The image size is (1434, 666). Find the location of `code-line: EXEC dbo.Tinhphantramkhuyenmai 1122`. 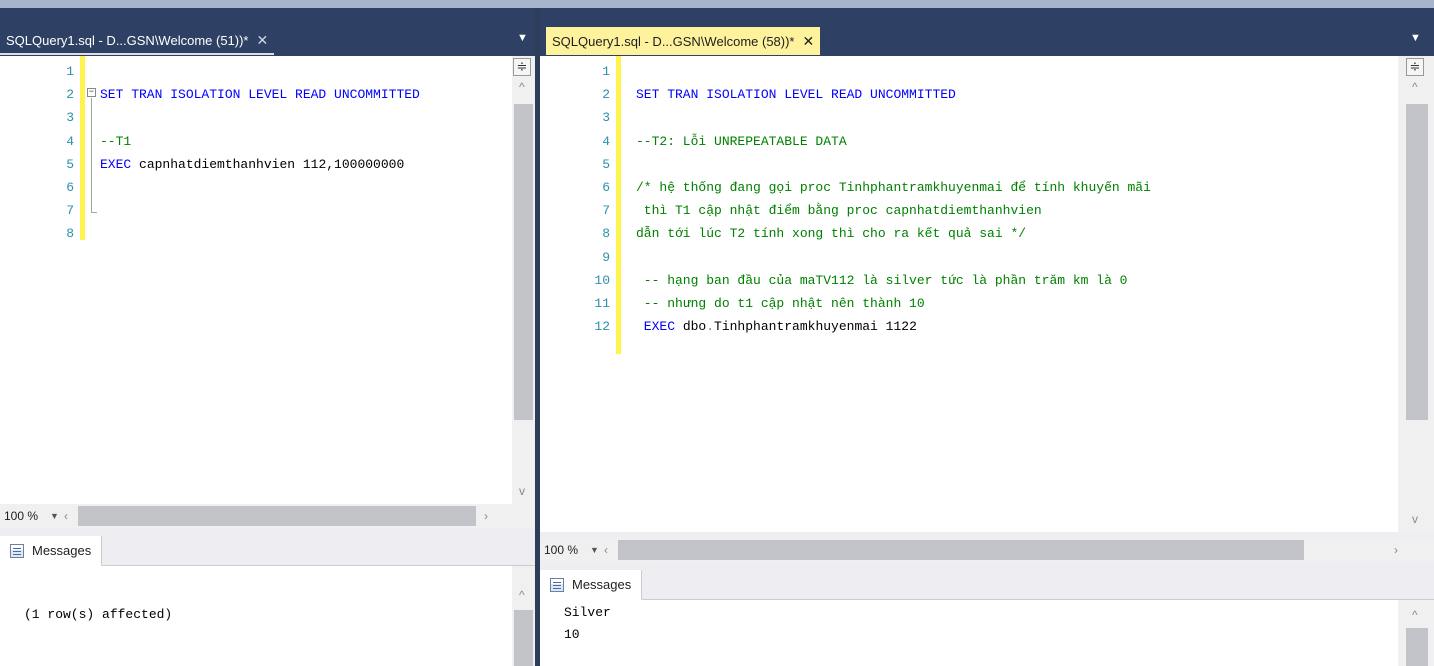

code-line: EXEC dbo.Tinhphantramkhuyenmai 1122 is located at coordinates (893, 326).